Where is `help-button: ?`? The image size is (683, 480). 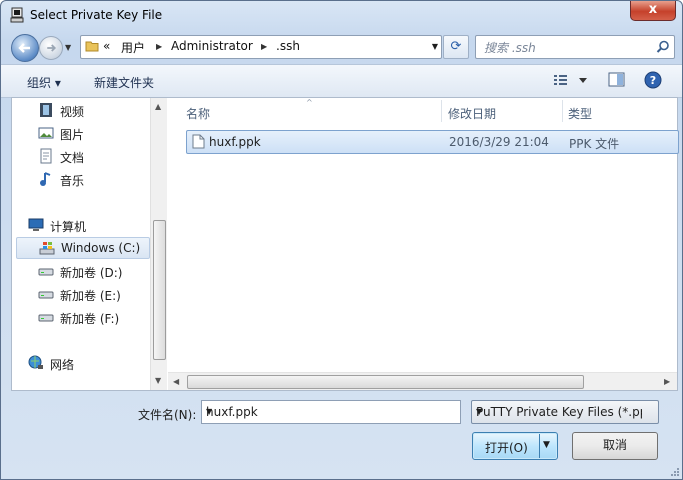
help-button: ? is located at coordinates (653, 81).